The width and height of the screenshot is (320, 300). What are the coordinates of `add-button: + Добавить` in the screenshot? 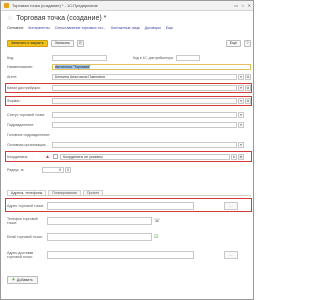 It's located at (22, 280).